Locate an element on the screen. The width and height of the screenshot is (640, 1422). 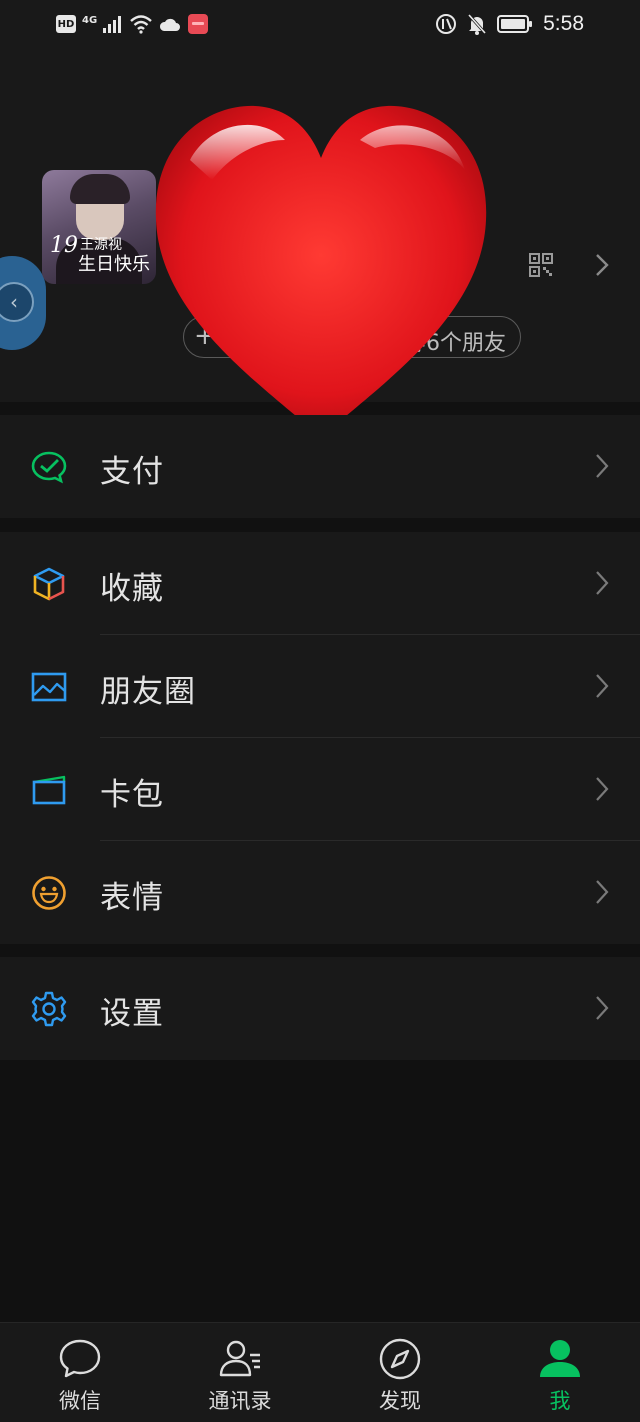
compass-icon is located at coordinates (400, 1359).